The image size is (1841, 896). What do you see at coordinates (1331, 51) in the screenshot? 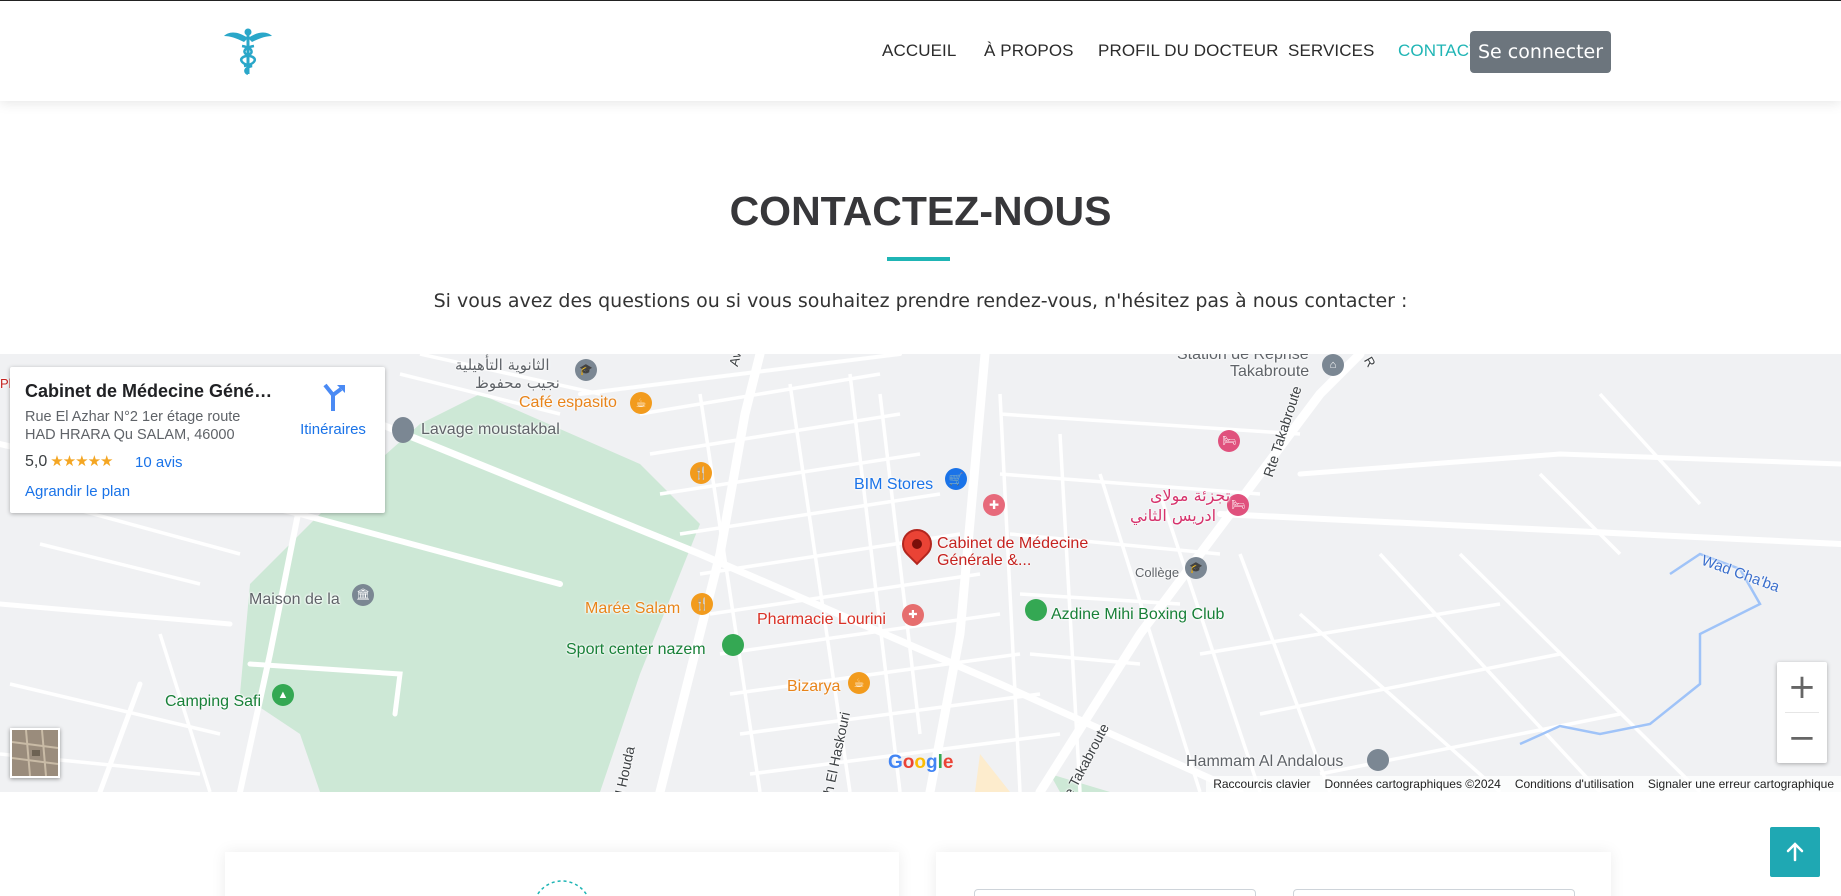
I see `nav-item-services: SERVICES` at bounding box center [1331, 51].